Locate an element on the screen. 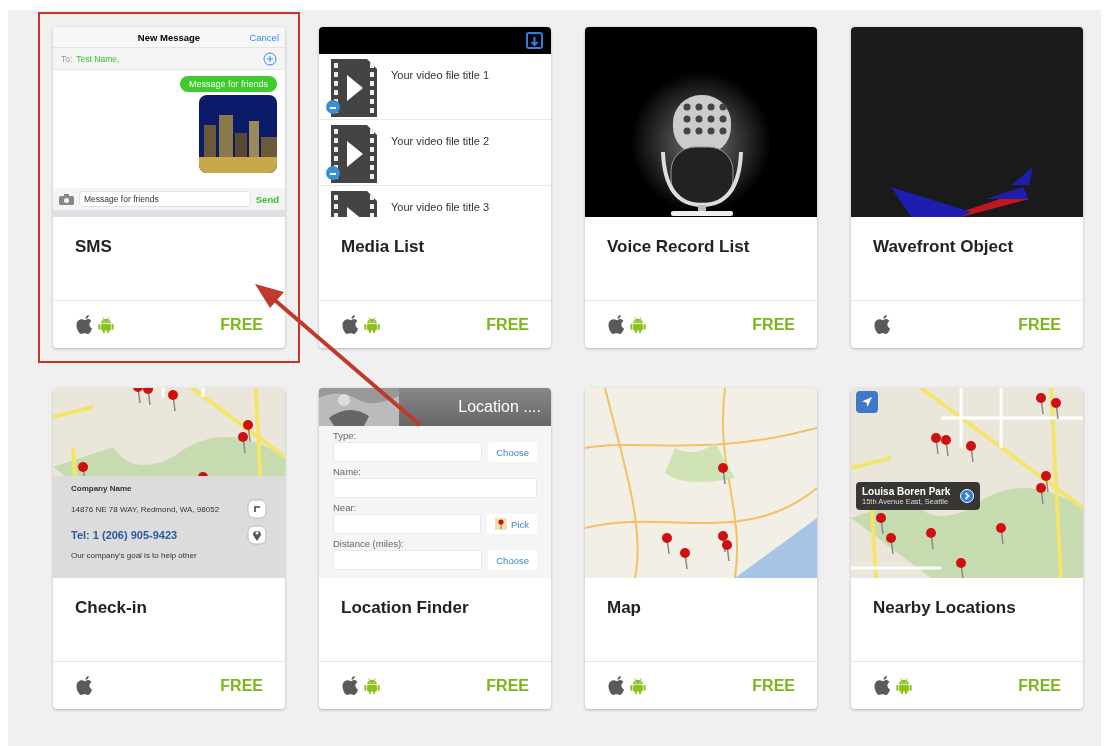  place-name: Louisa Boren Park is located at coordinates (906, 491).